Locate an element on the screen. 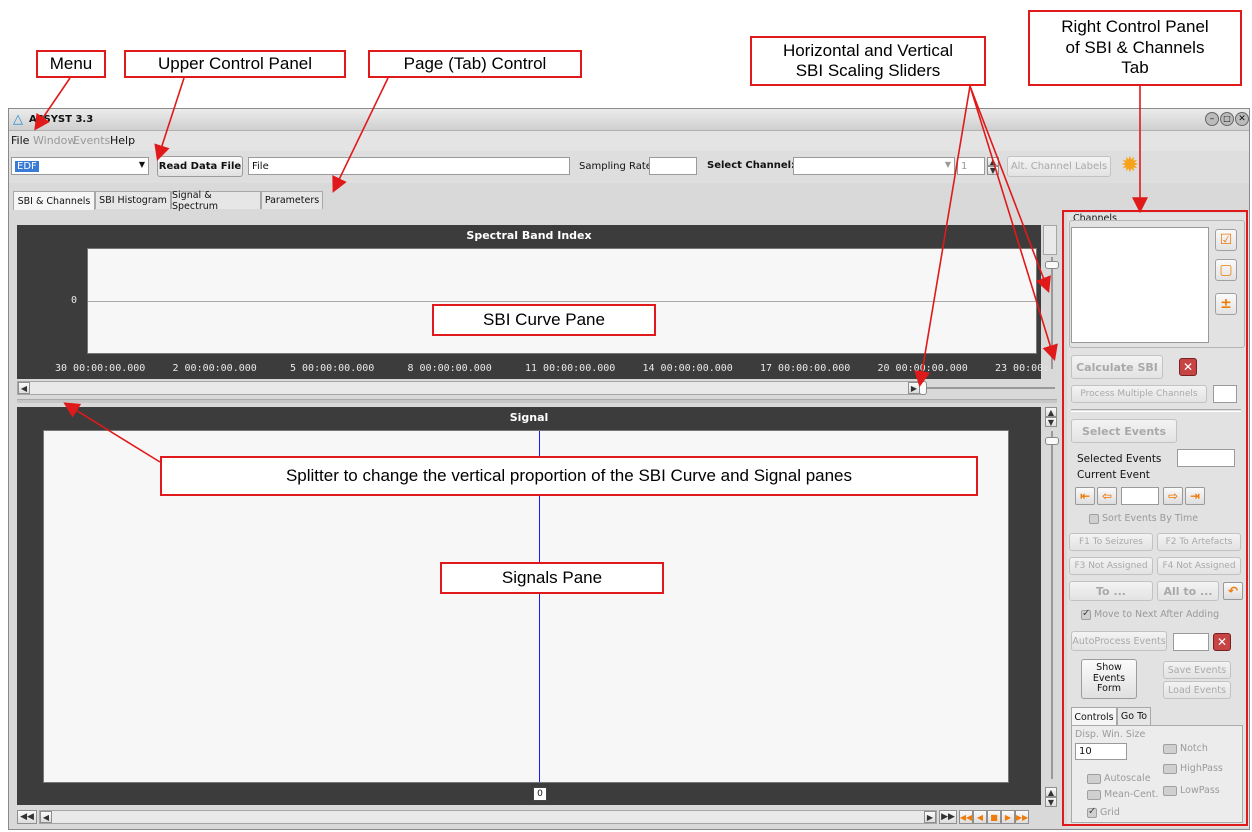  signal-vertical-scaling-slider is located at coordinates (1052, 605).